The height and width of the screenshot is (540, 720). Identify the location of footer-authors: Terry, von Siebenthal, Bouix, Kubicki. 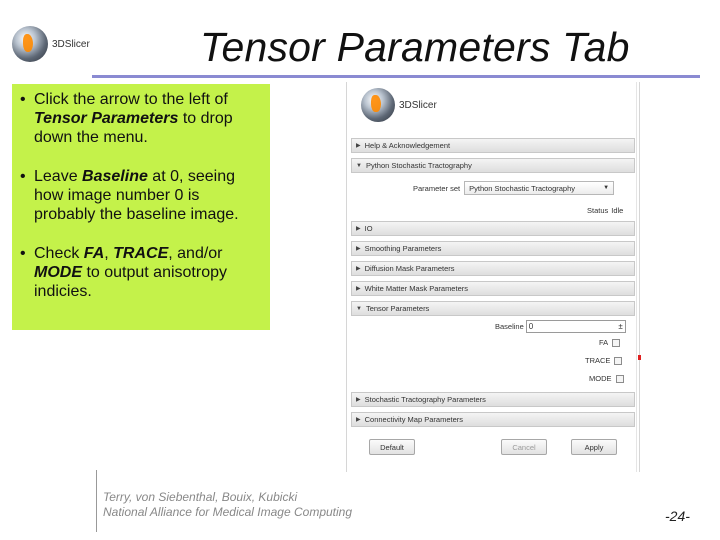
(200, 497).